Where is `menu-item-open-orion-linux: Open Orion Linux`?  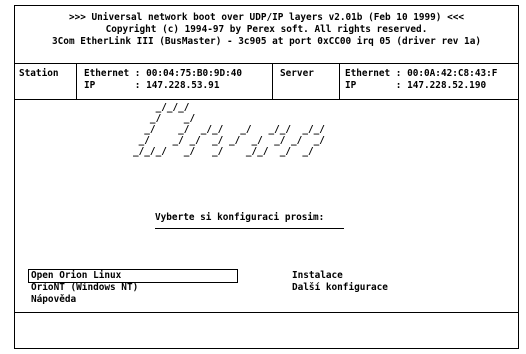 menu-item-open-orion-linux: Open Orion Linux is located at coordinates (133, 276).